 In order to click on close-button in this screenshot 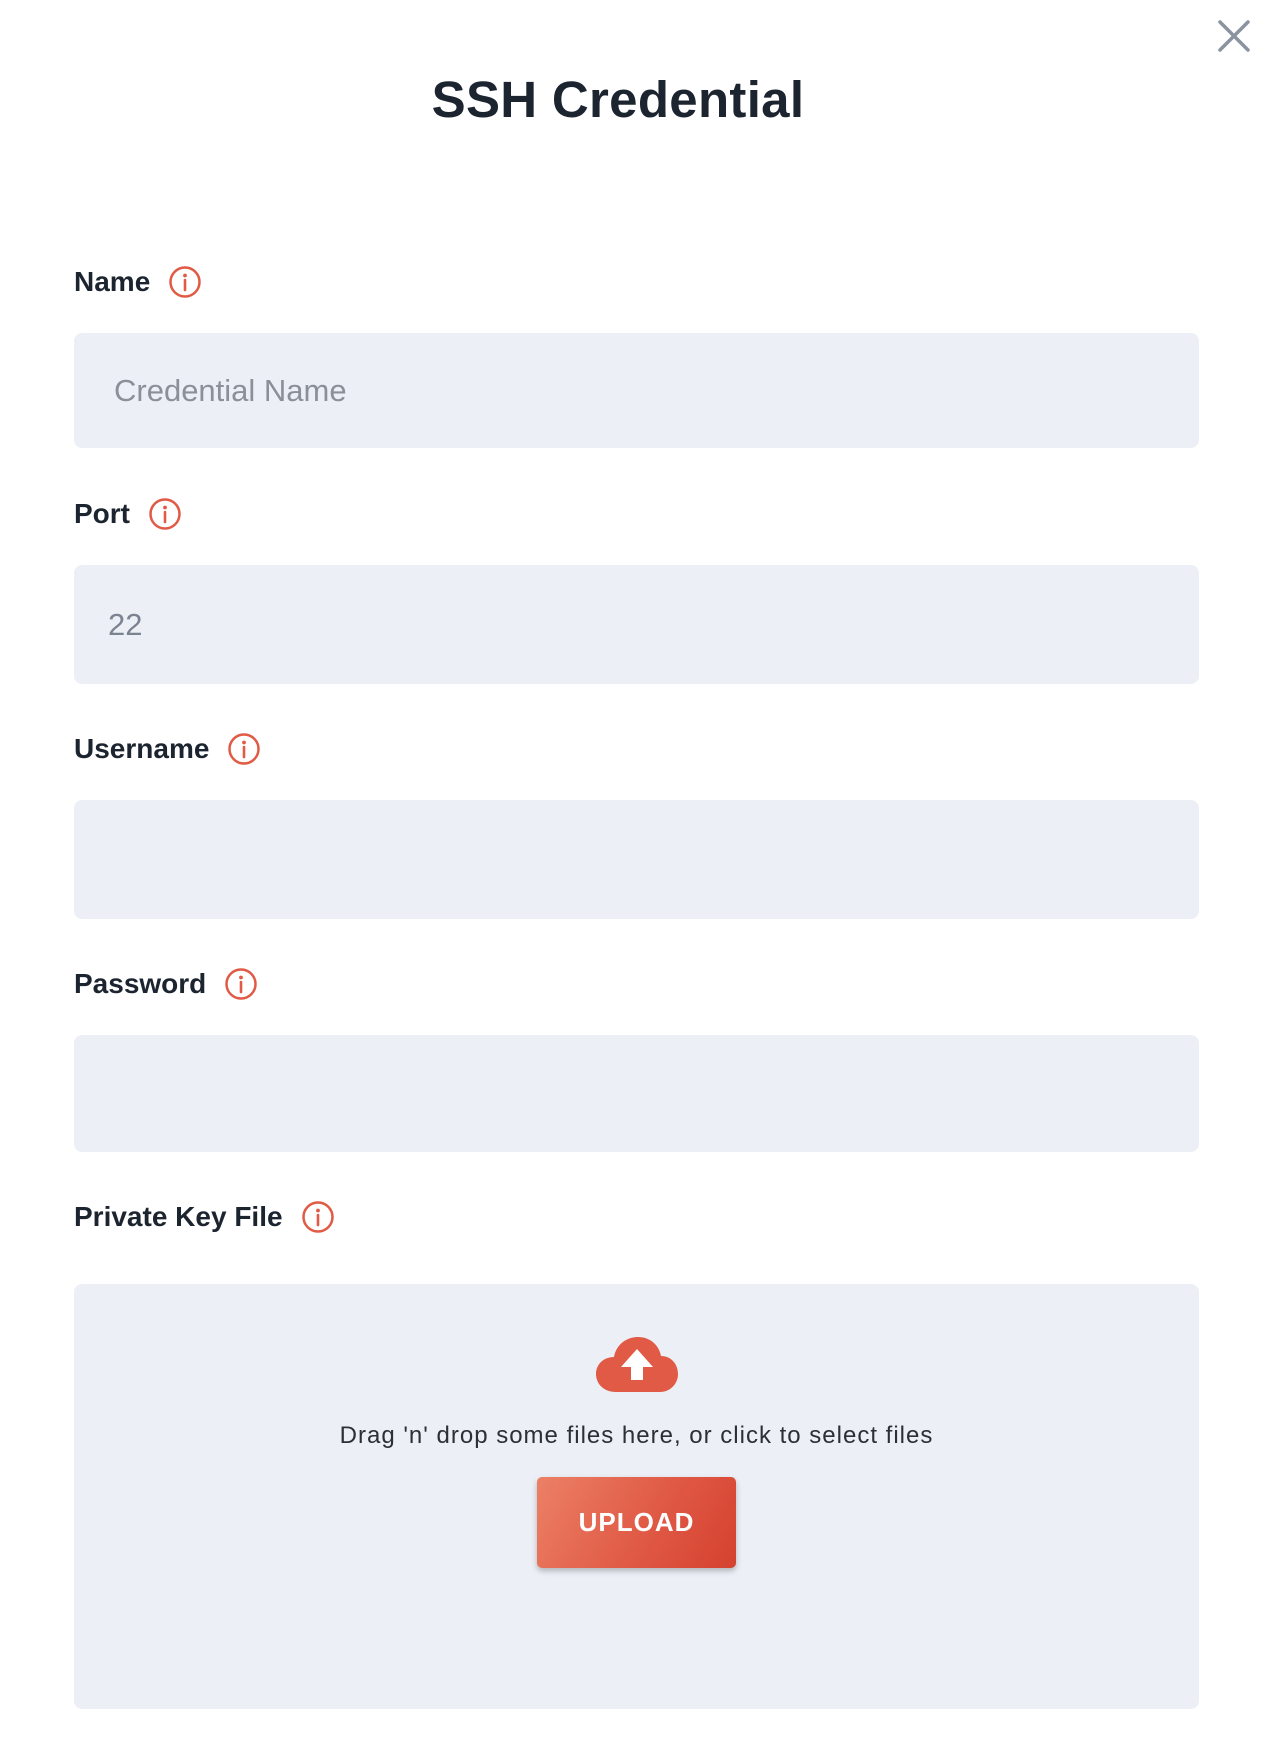, I will do `click(1234, 36)`.